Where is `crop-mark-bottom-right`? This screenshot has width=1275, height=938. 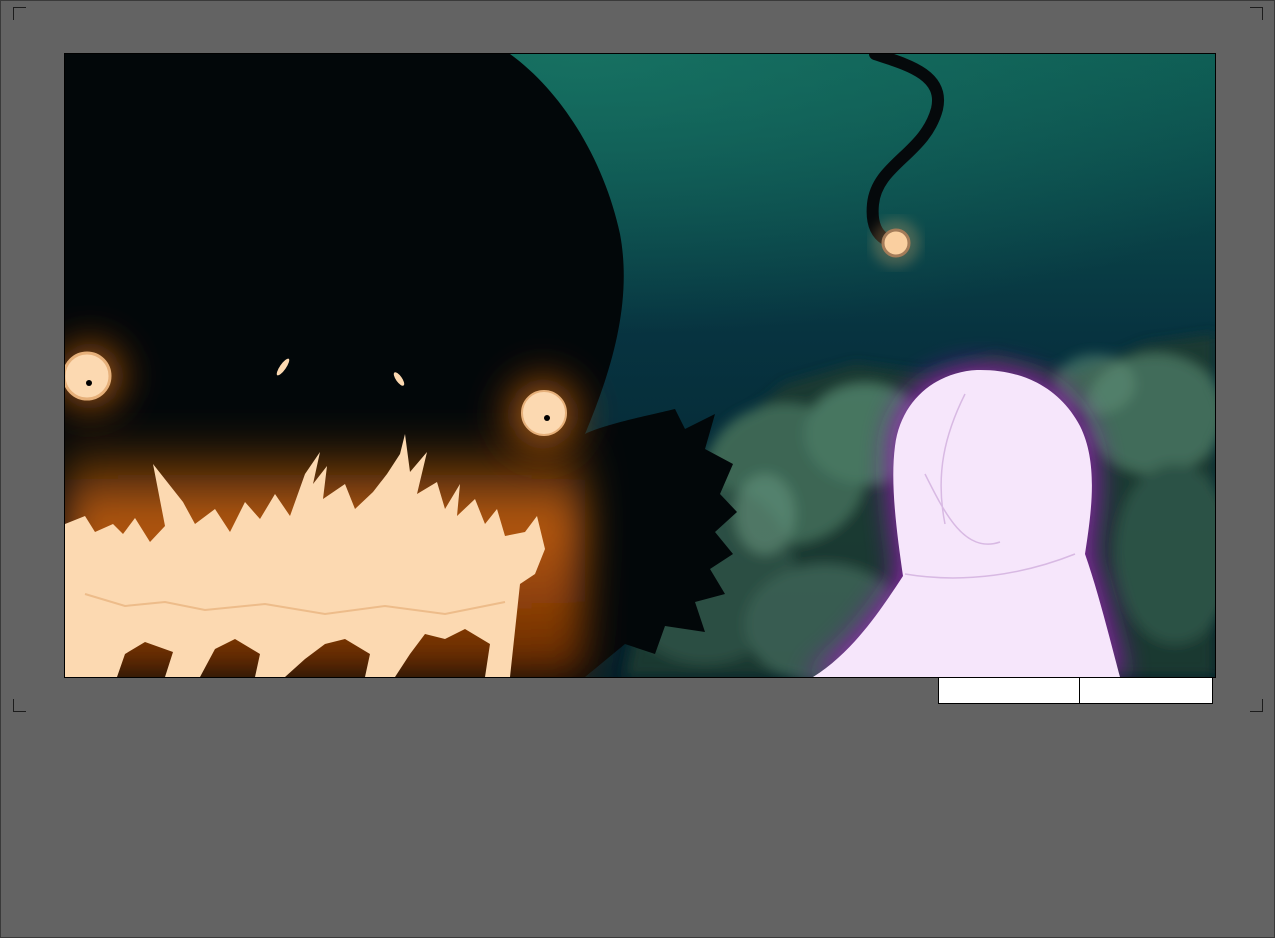
crop-mark-bottom-right is located at coordinates (1256, 705).